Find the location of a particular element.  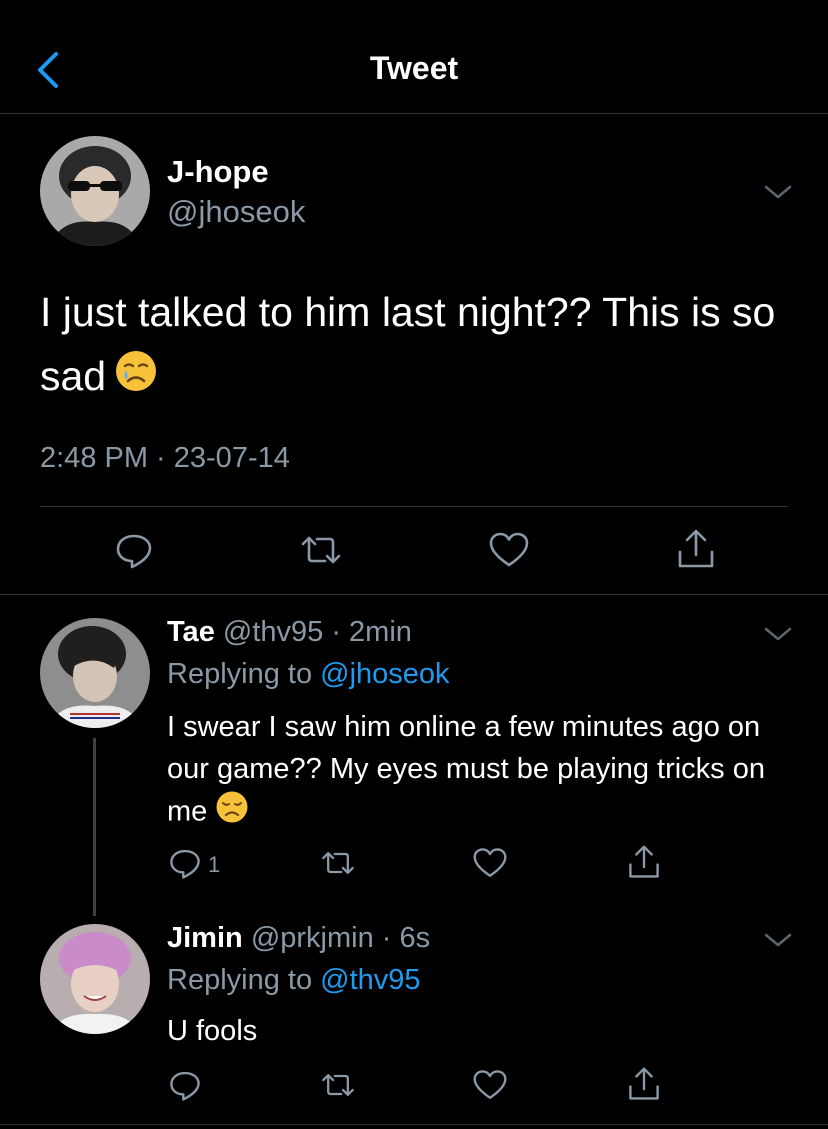

replying-to-line: Replying to @thv95 is located at coordinates (294, 980).